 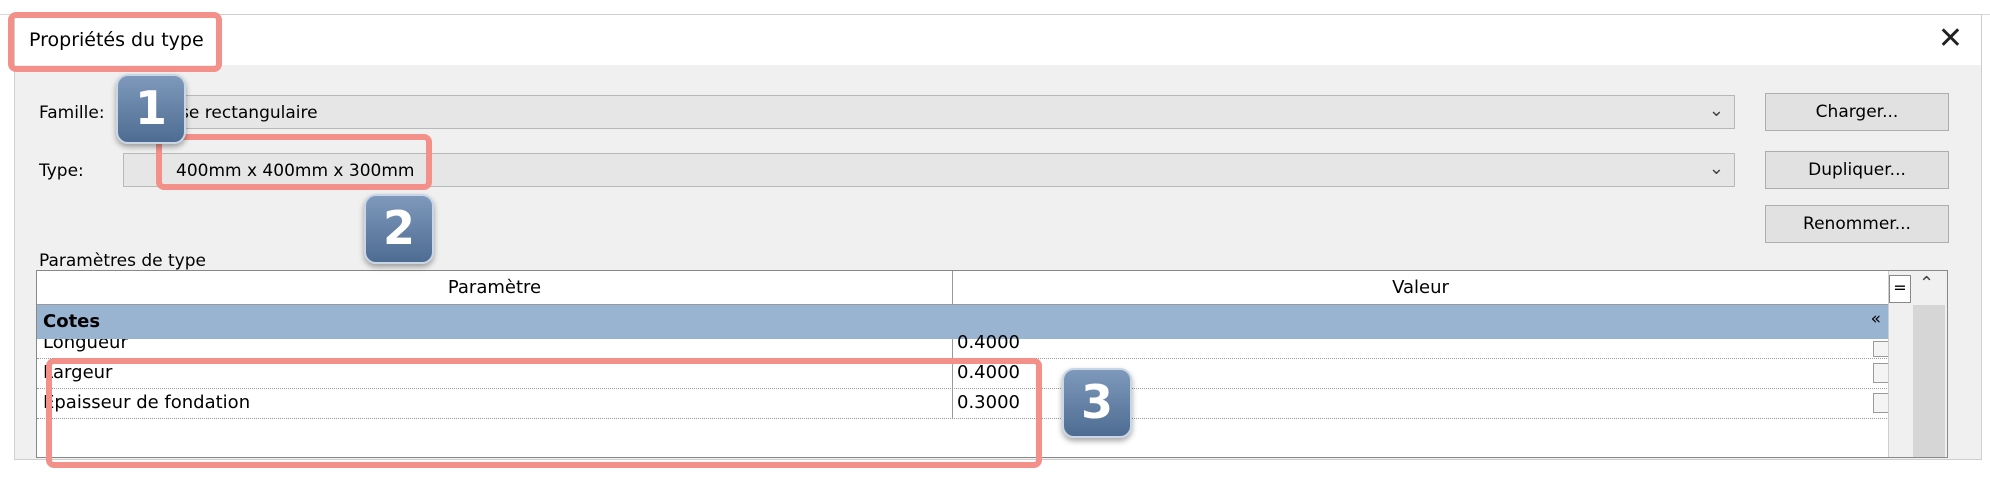 I want to click on parameter-name: Longueur, so click(x=495, y=349).